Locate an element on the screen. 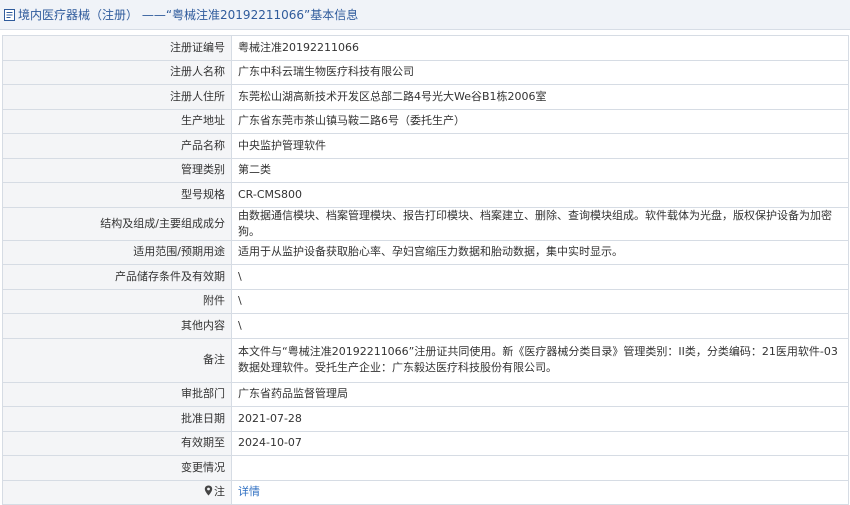  field-label: 审批部门 is located at coordinates (117, 394).